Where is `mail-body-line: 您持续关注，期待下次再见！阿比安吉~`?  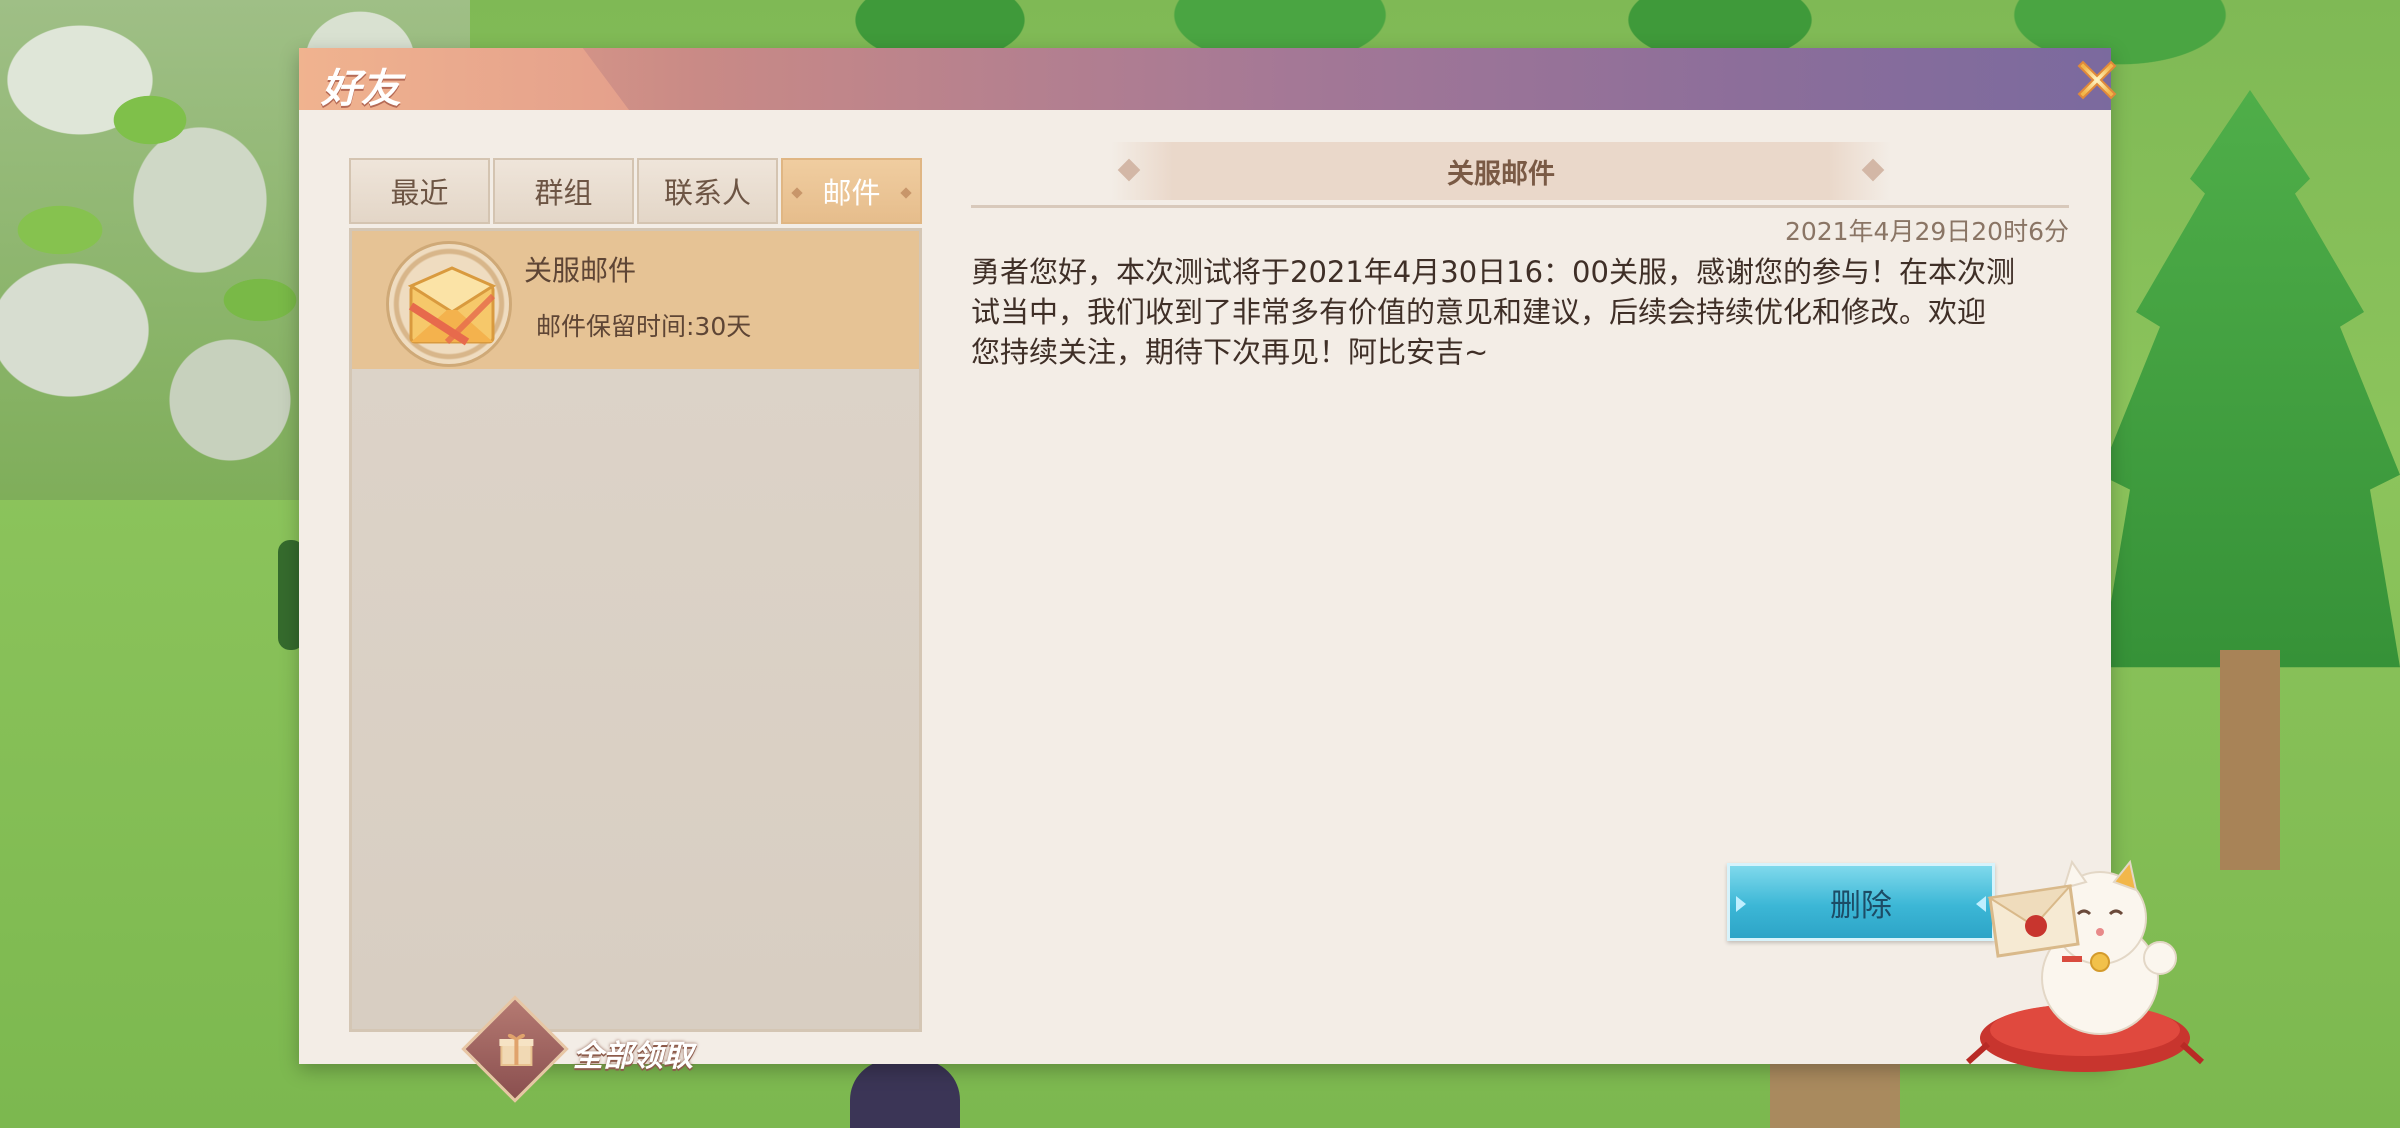
mail-body-line: 您持续关注，期待下次再见！阿比安吉~ is located at coordinates (1230, 352).